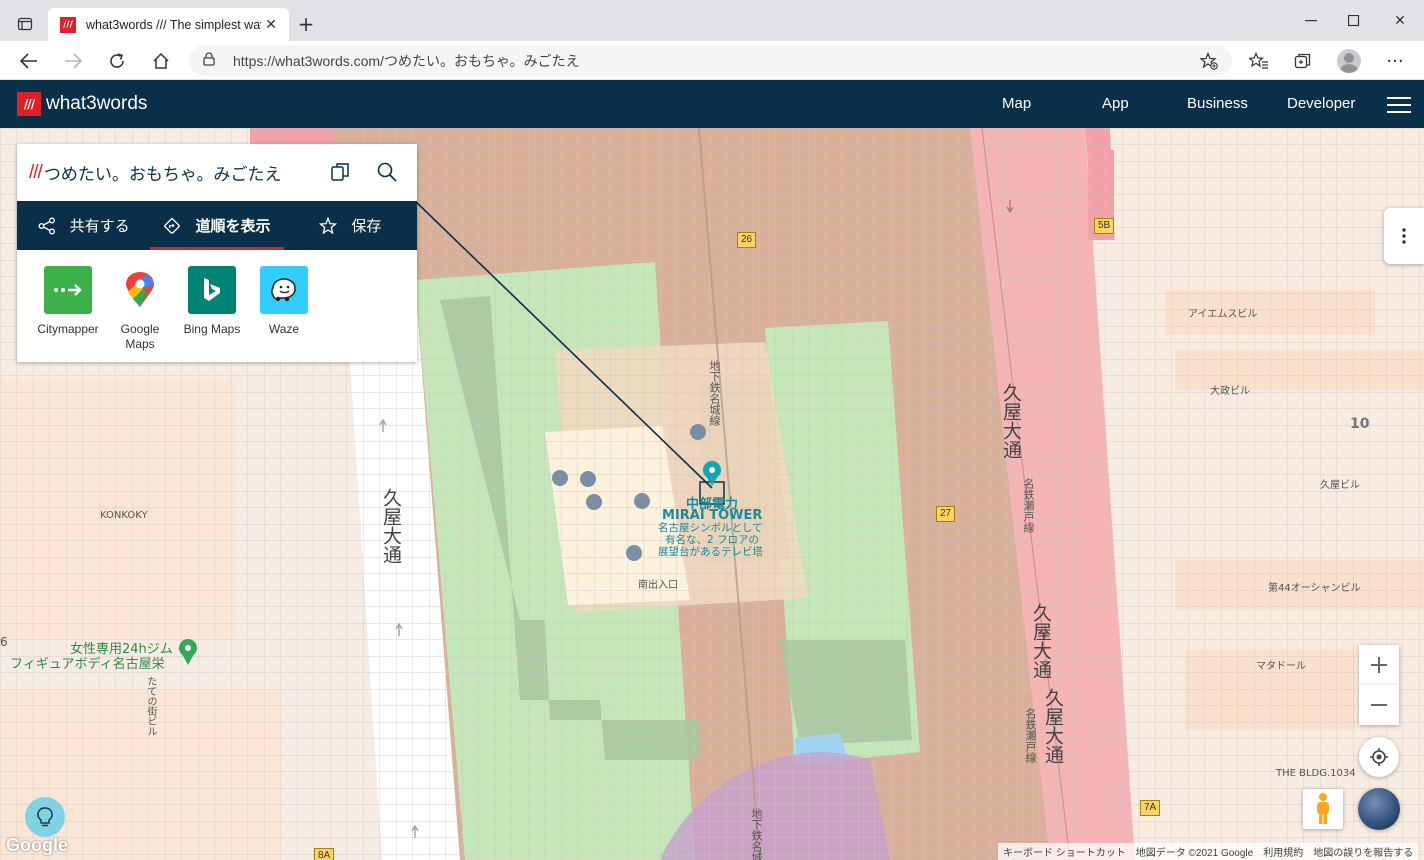 Image resolution: width=1424 pixels, height=860 pixels. Describe the element at coordinates (4, 642) in the screenshot. I see `block-number: 6` at that location.